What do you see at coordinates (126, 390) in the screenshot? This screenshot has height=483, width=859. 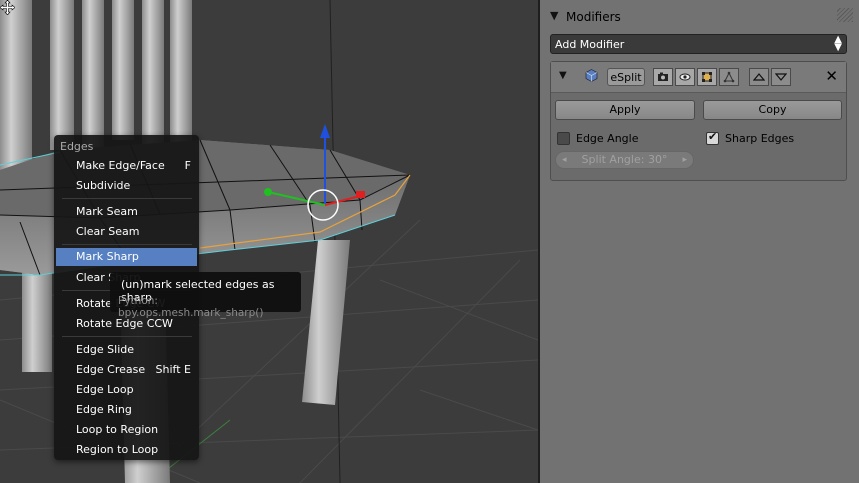 I see `menu-item-edge-loop: Edge Loop` at bounding box center [126, 390].